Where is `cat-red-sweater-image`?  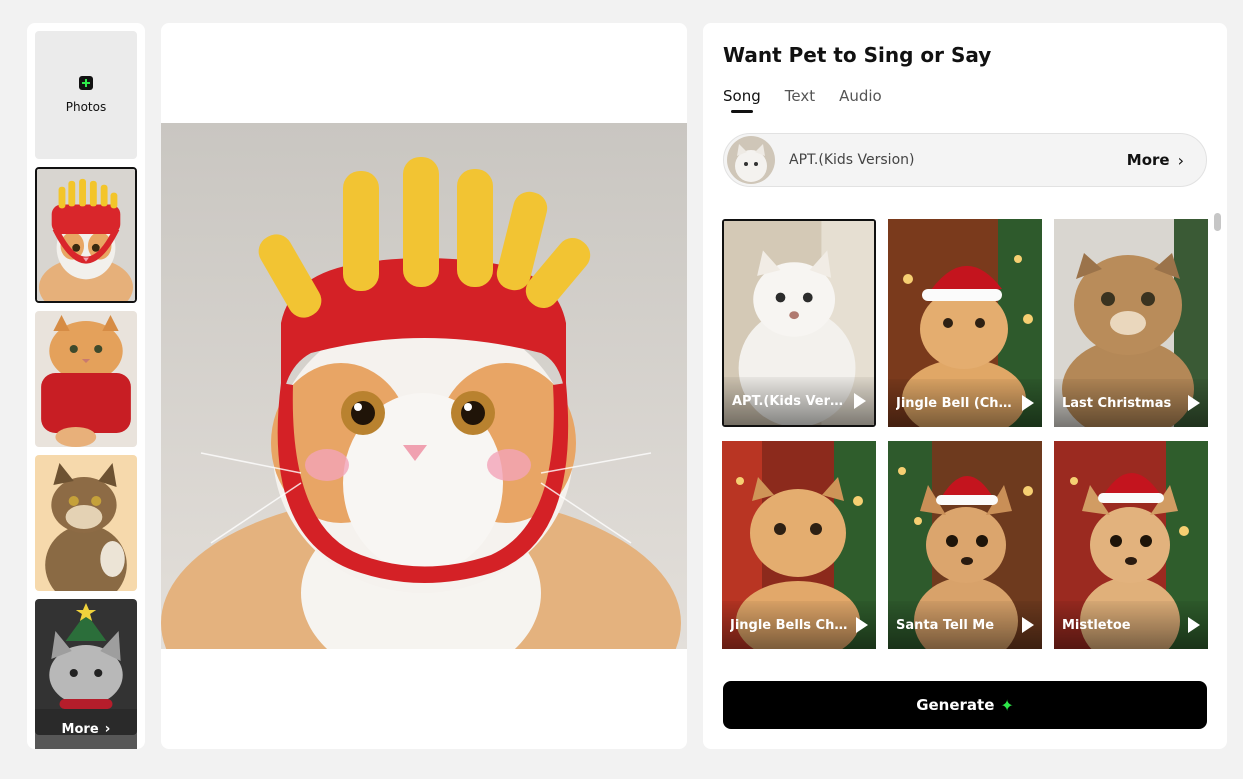 cat-red-sweater-image is located at coordinates (86, 379).